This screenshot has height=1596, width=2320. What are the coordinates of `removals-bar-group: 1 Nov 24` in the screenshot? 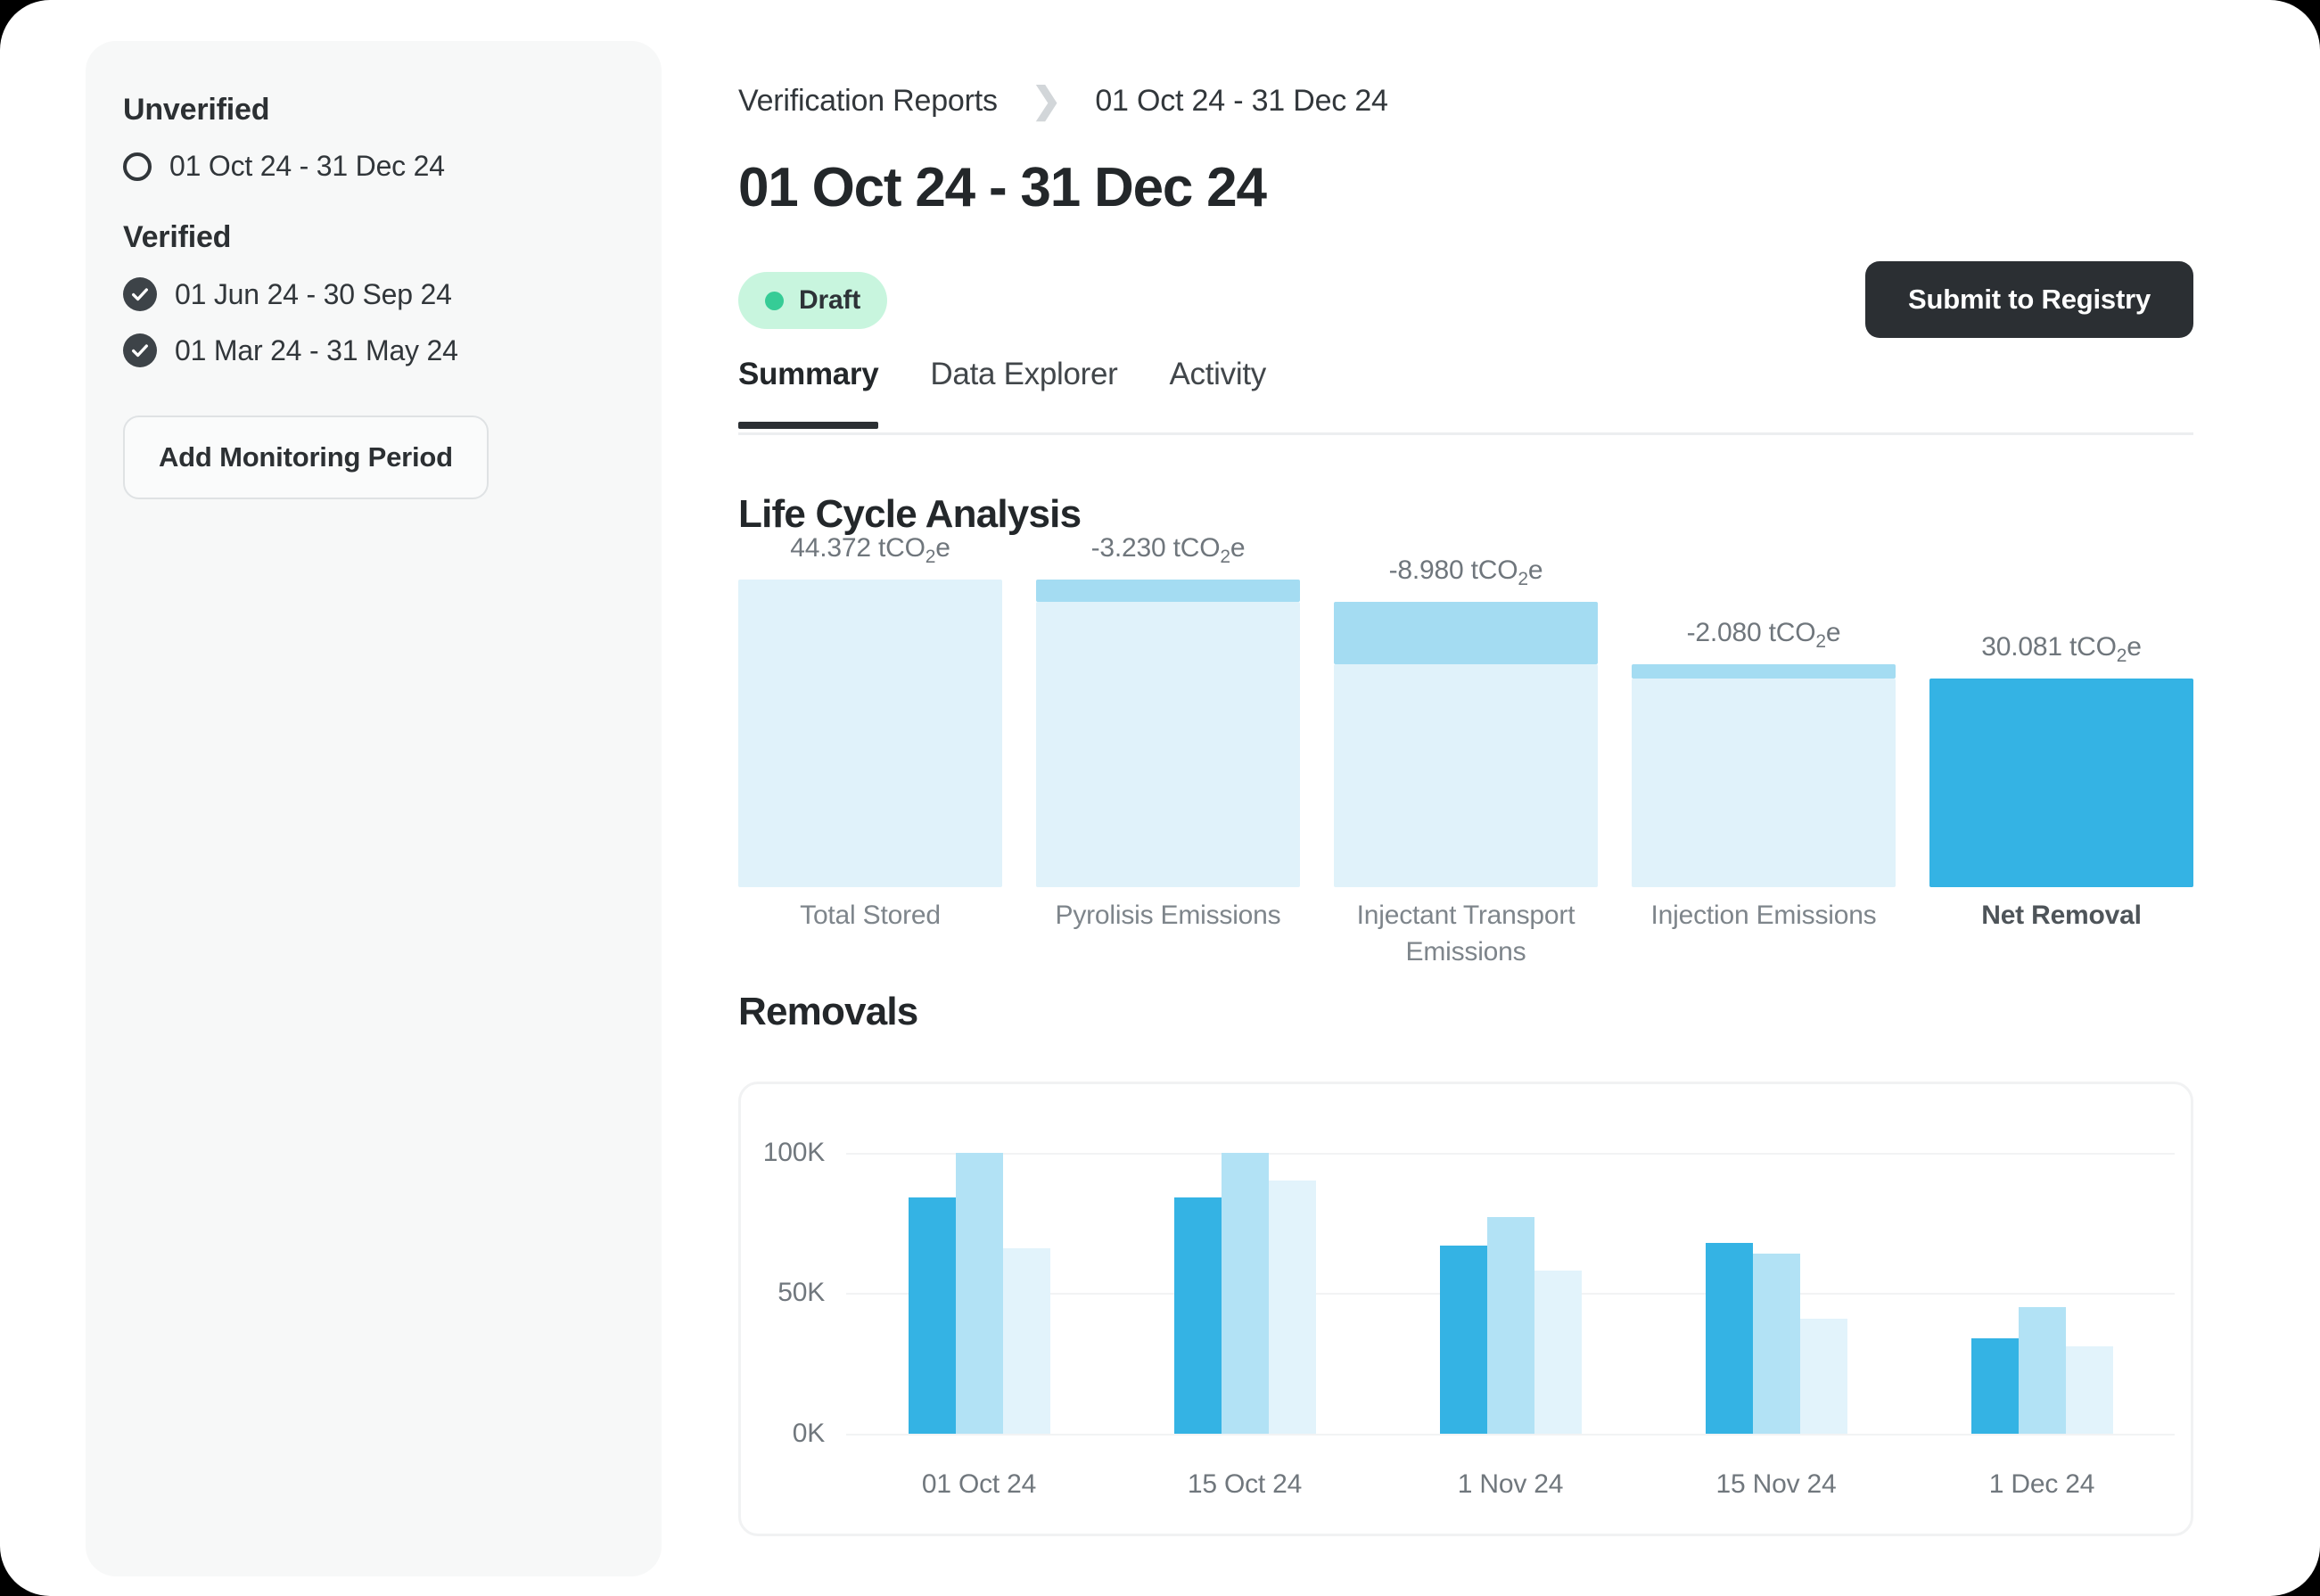 It's located at (1511, 1311).